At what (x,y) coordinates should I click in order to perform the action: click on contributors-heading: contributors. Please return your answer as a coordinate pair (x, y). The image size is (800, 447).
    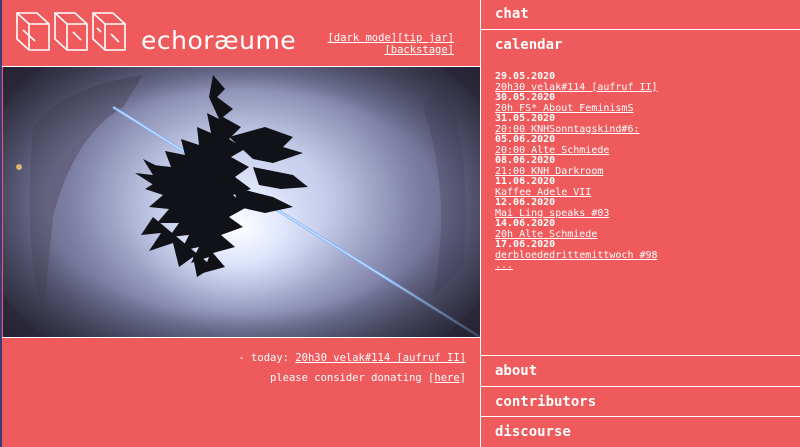
    Looking at the image, I should click on (545, 402).